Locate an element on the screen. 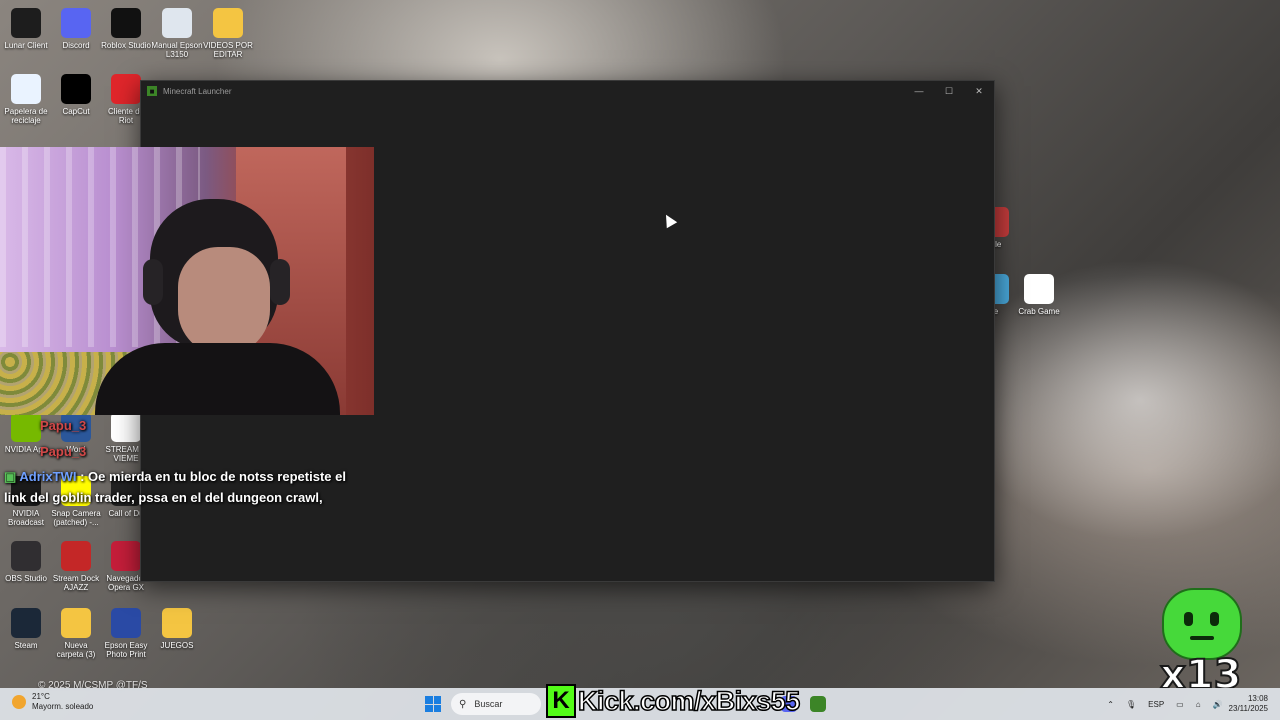 This screenshot has width=1280, height=720. battery-icon: ▭ is located at coordinates (1180, 704).